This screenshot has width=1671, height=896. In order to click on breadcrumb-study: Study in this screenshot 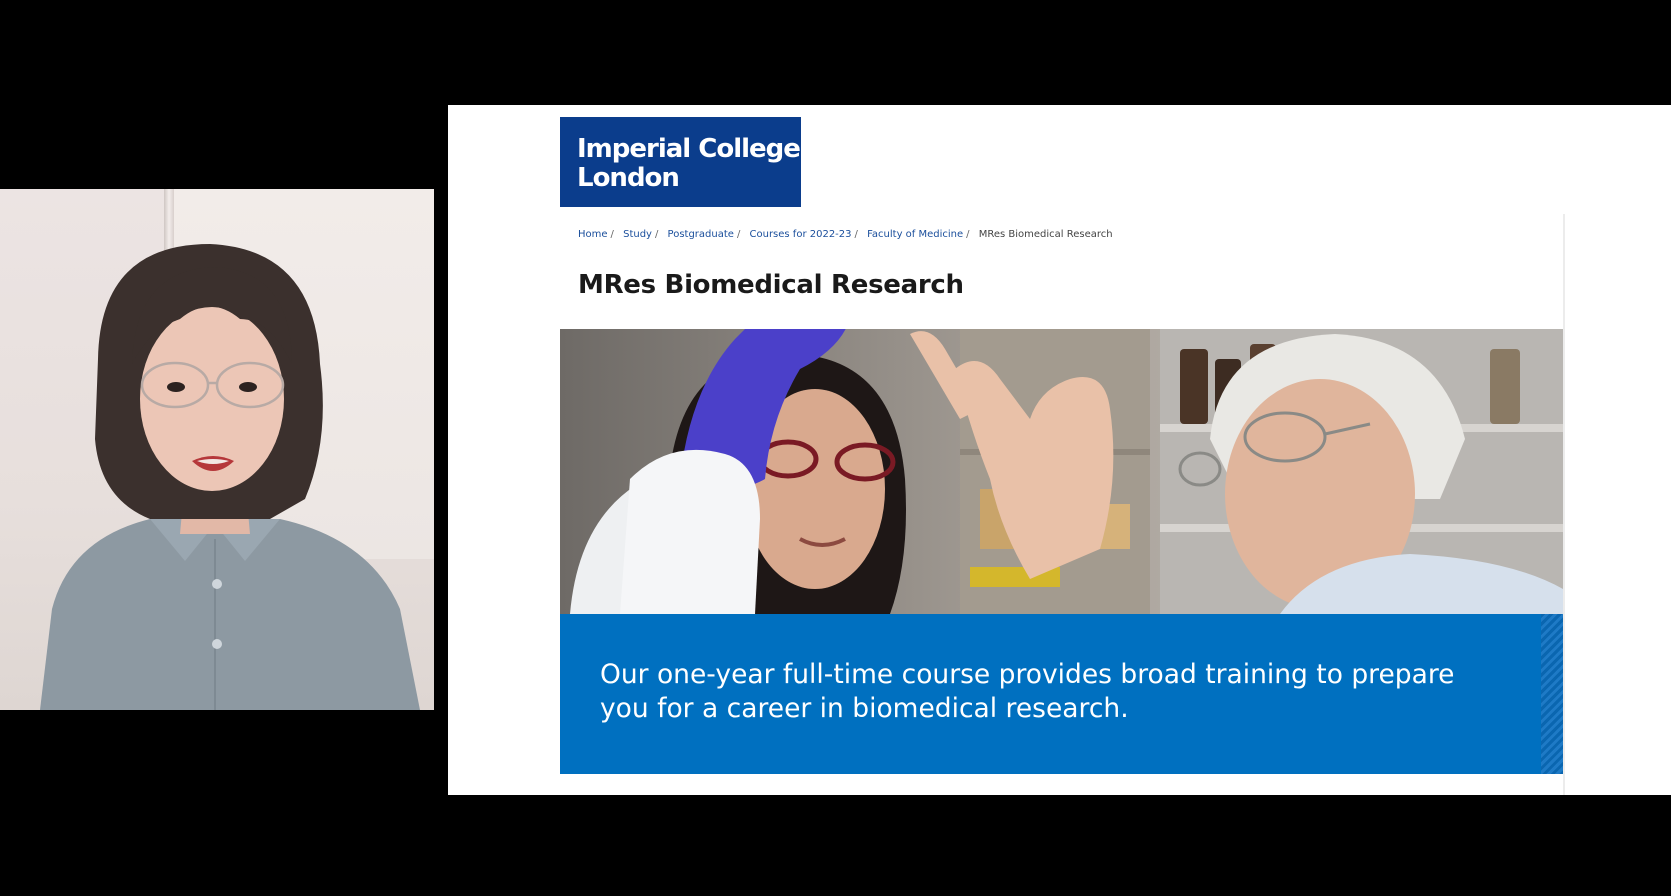, I will do `click(637, 234)`.